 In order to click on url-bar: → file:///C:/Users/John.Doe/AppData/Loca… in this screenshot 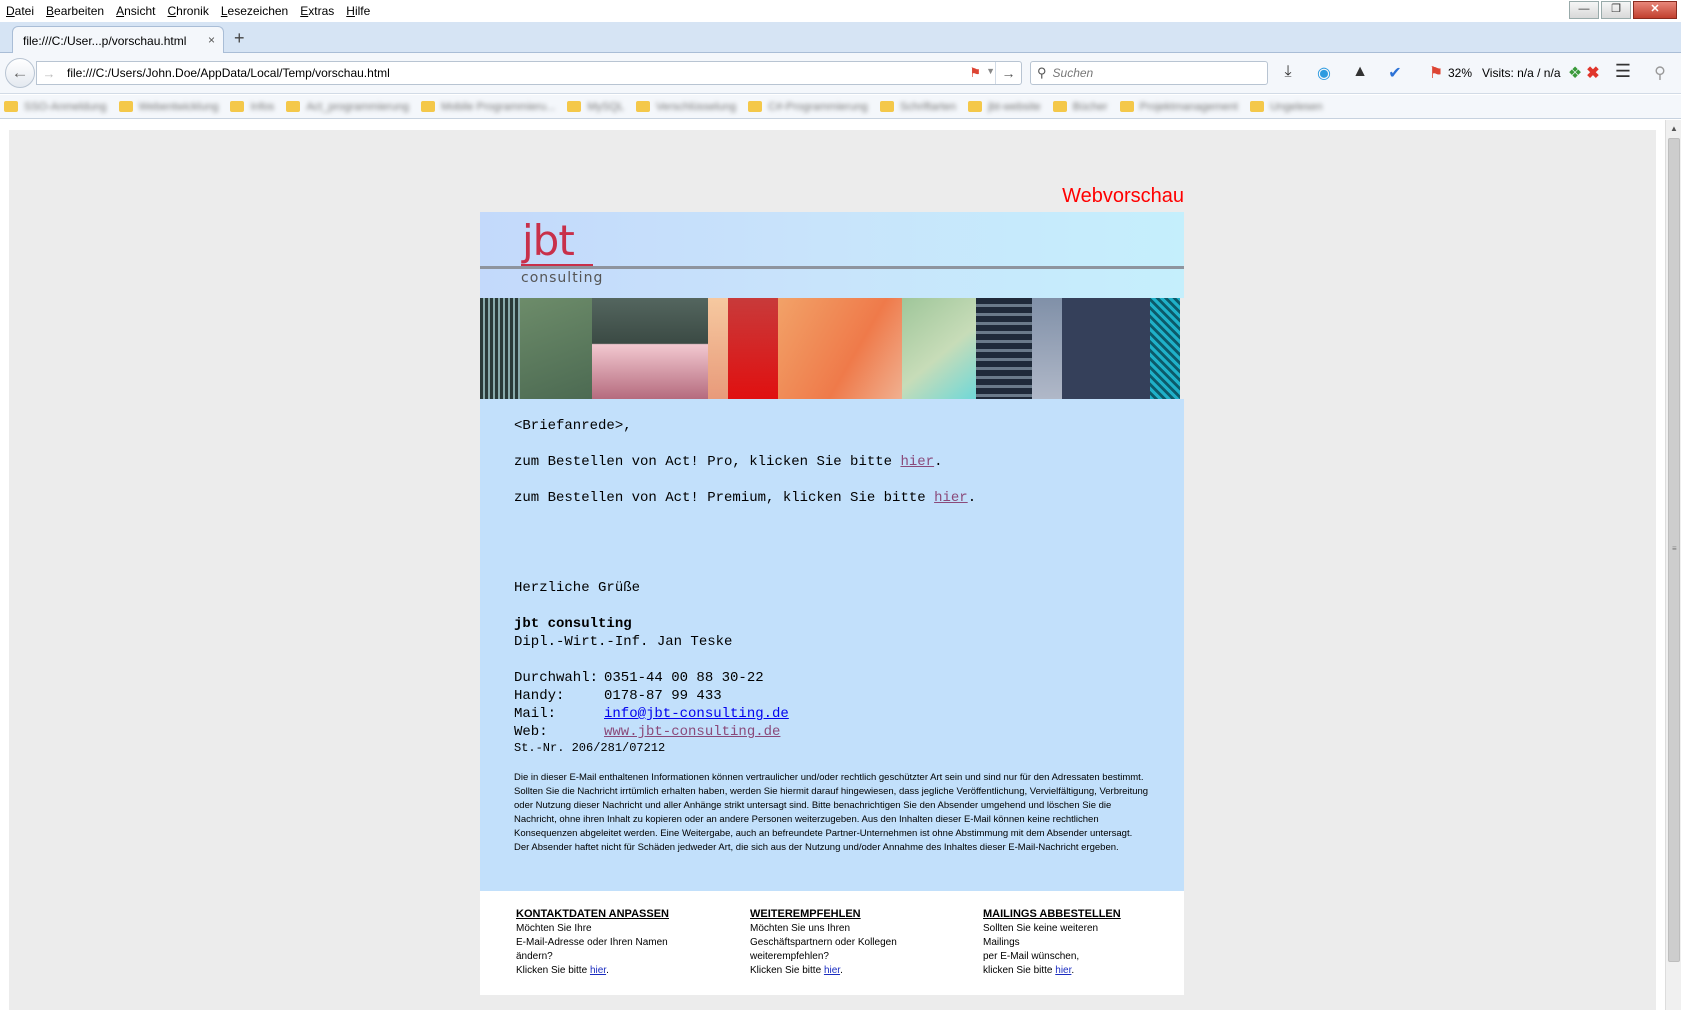, I will do `click(529, 73)`.